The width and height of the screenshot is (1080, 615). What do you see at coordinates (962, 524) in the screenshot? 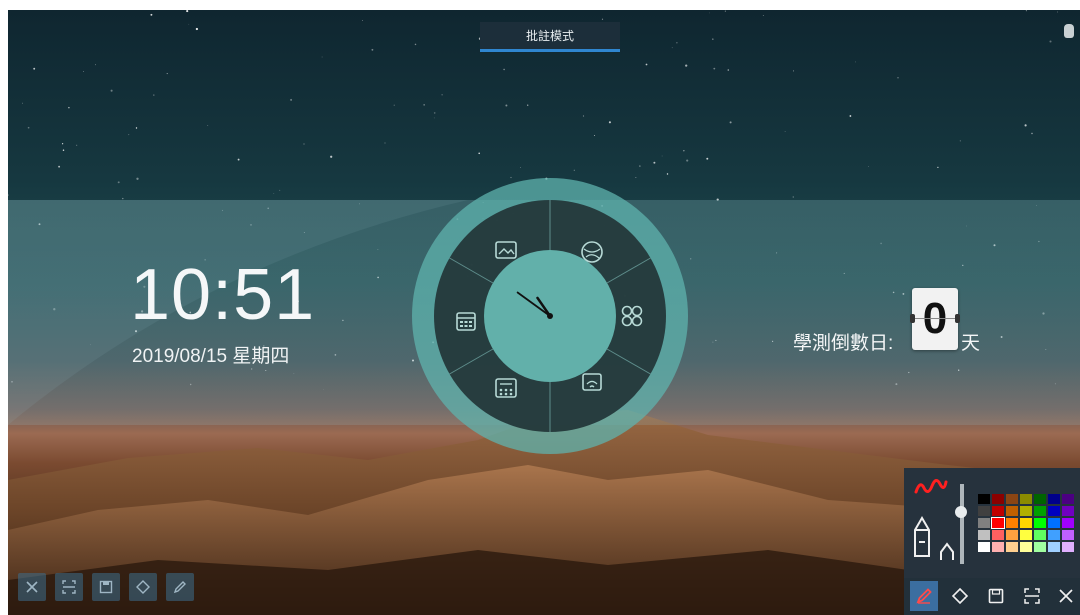
I see `stroke-width-slider` at bounding box center [962, 524].